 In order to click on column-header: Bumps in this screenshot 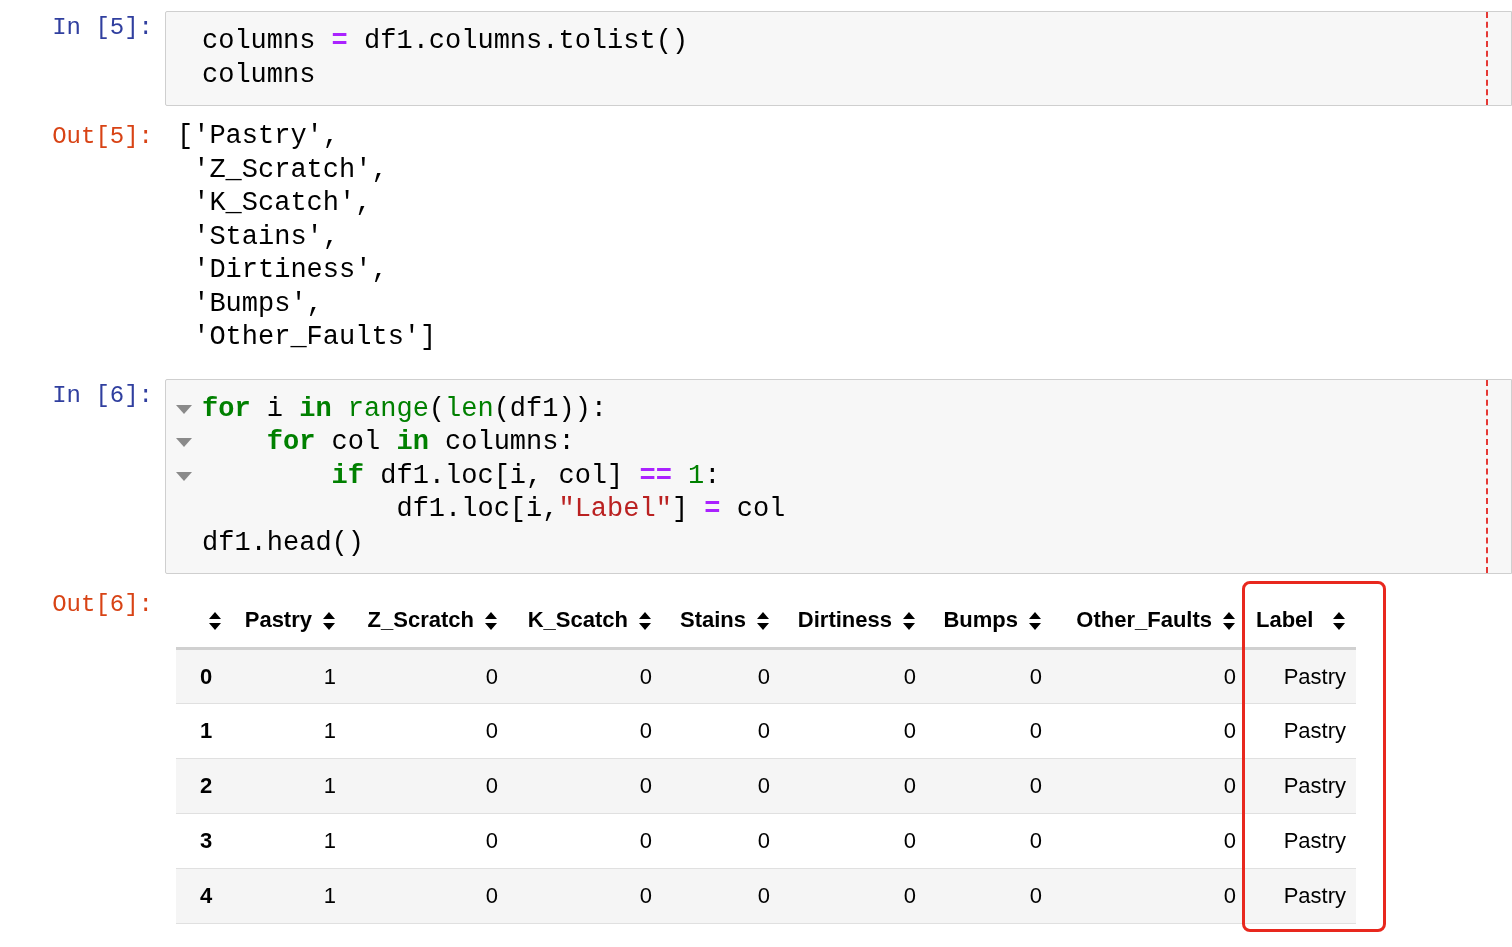, I will do `click(980, 619)`.